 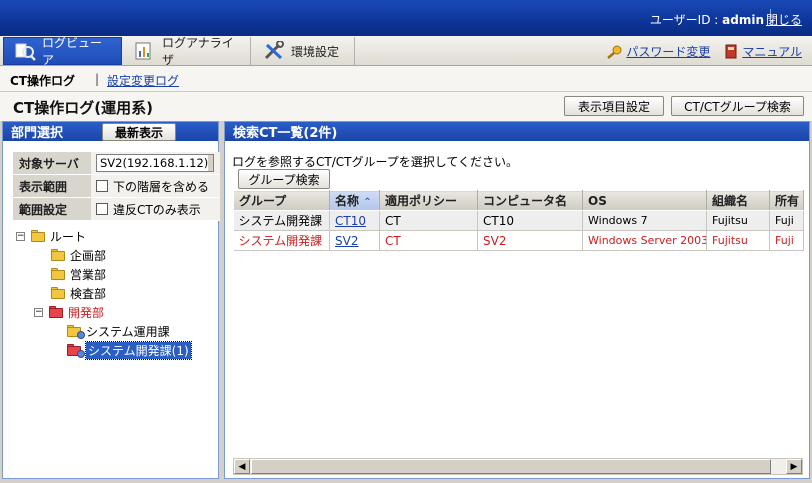 What do you see at coordinates (242, 466) in the screenshot?
I see `scroll-left-icon: ◀` at bounding box center [242, 466].